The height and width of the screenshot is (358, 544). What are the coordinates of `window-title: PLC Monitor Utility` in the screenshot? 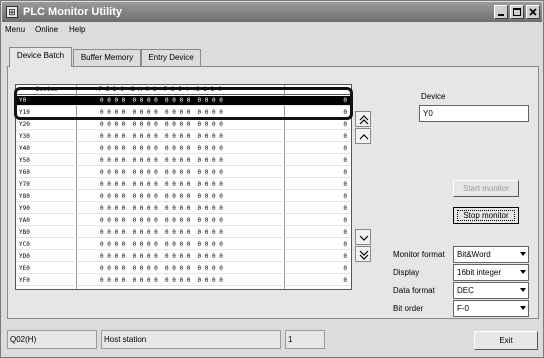 It's located at (72, 12).